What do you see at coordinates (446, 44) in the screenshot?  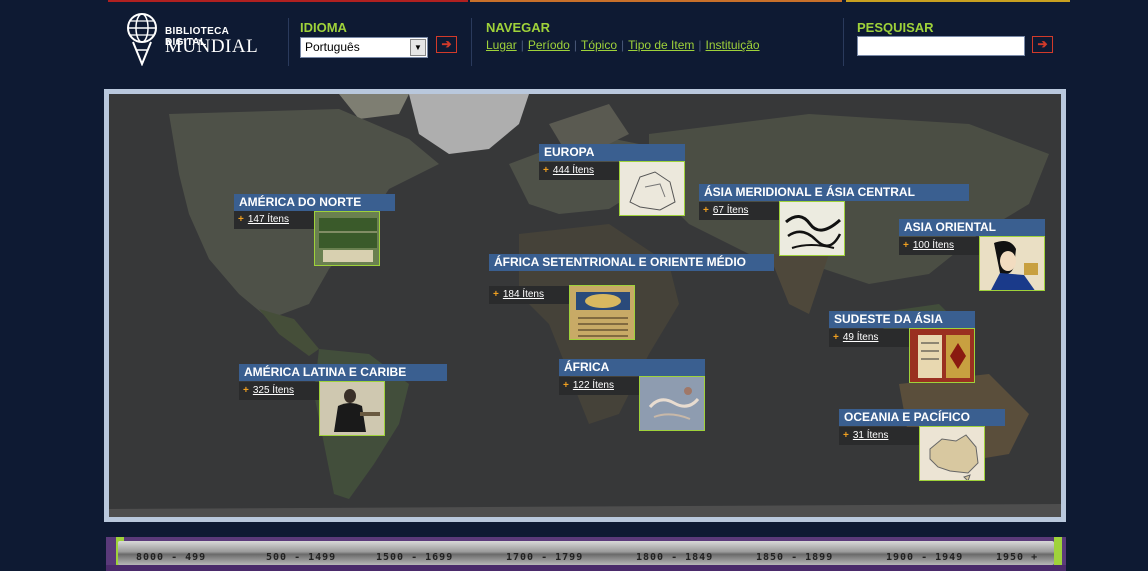 I see `language-go-button: ➔` at bounding box center [446, 44].